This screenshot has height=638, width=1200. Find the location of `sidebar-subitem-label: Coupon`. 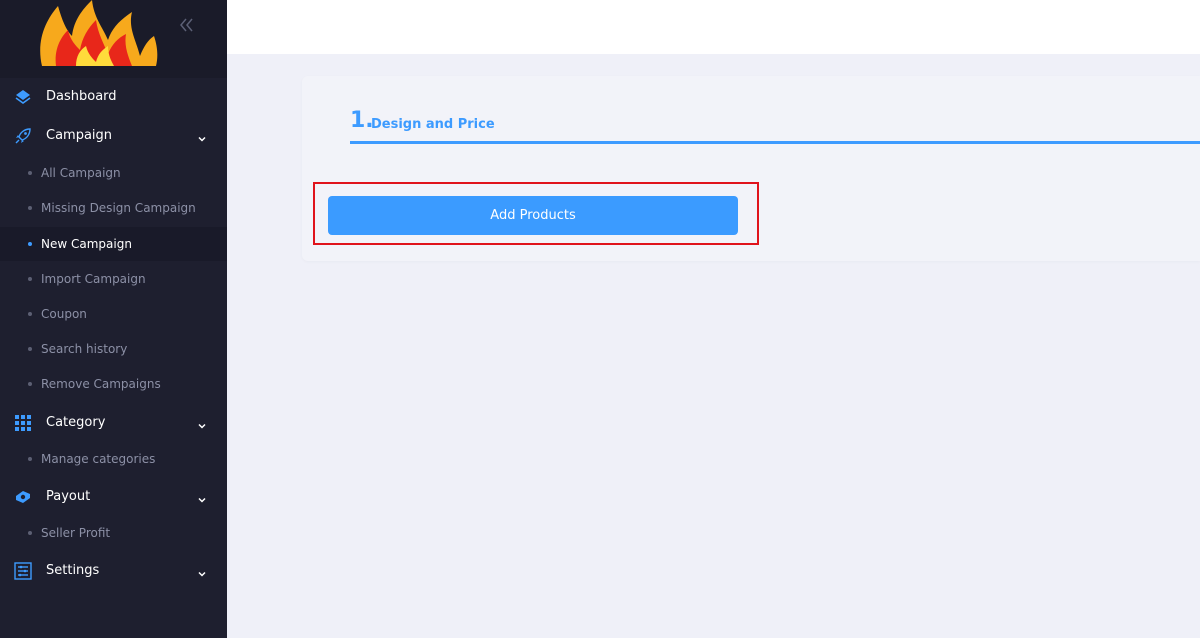

sidebar-subitem-label: Coupon is located at coordinates (64, 314).